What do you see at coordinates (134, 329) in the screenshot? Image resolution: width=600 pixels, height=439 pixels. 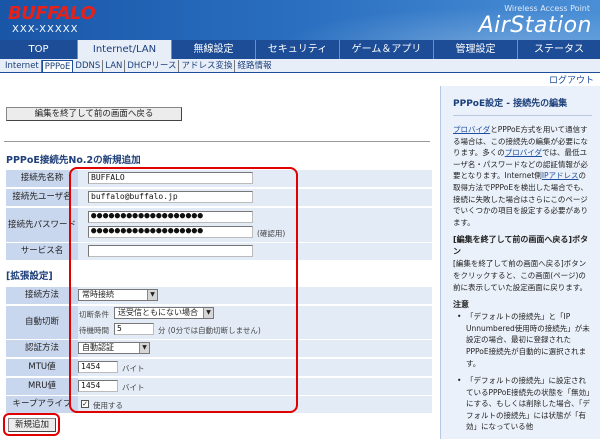 I see `wait-time-input: 5` at bounding box center [134, 329].